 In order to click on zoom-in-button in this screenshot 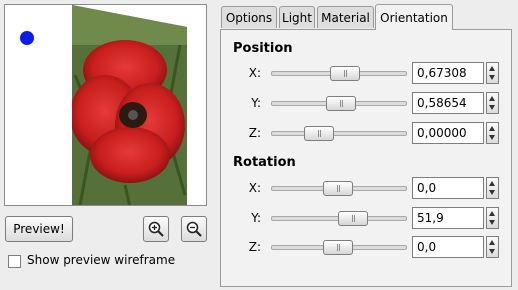, I will do `click(156, 229)`.